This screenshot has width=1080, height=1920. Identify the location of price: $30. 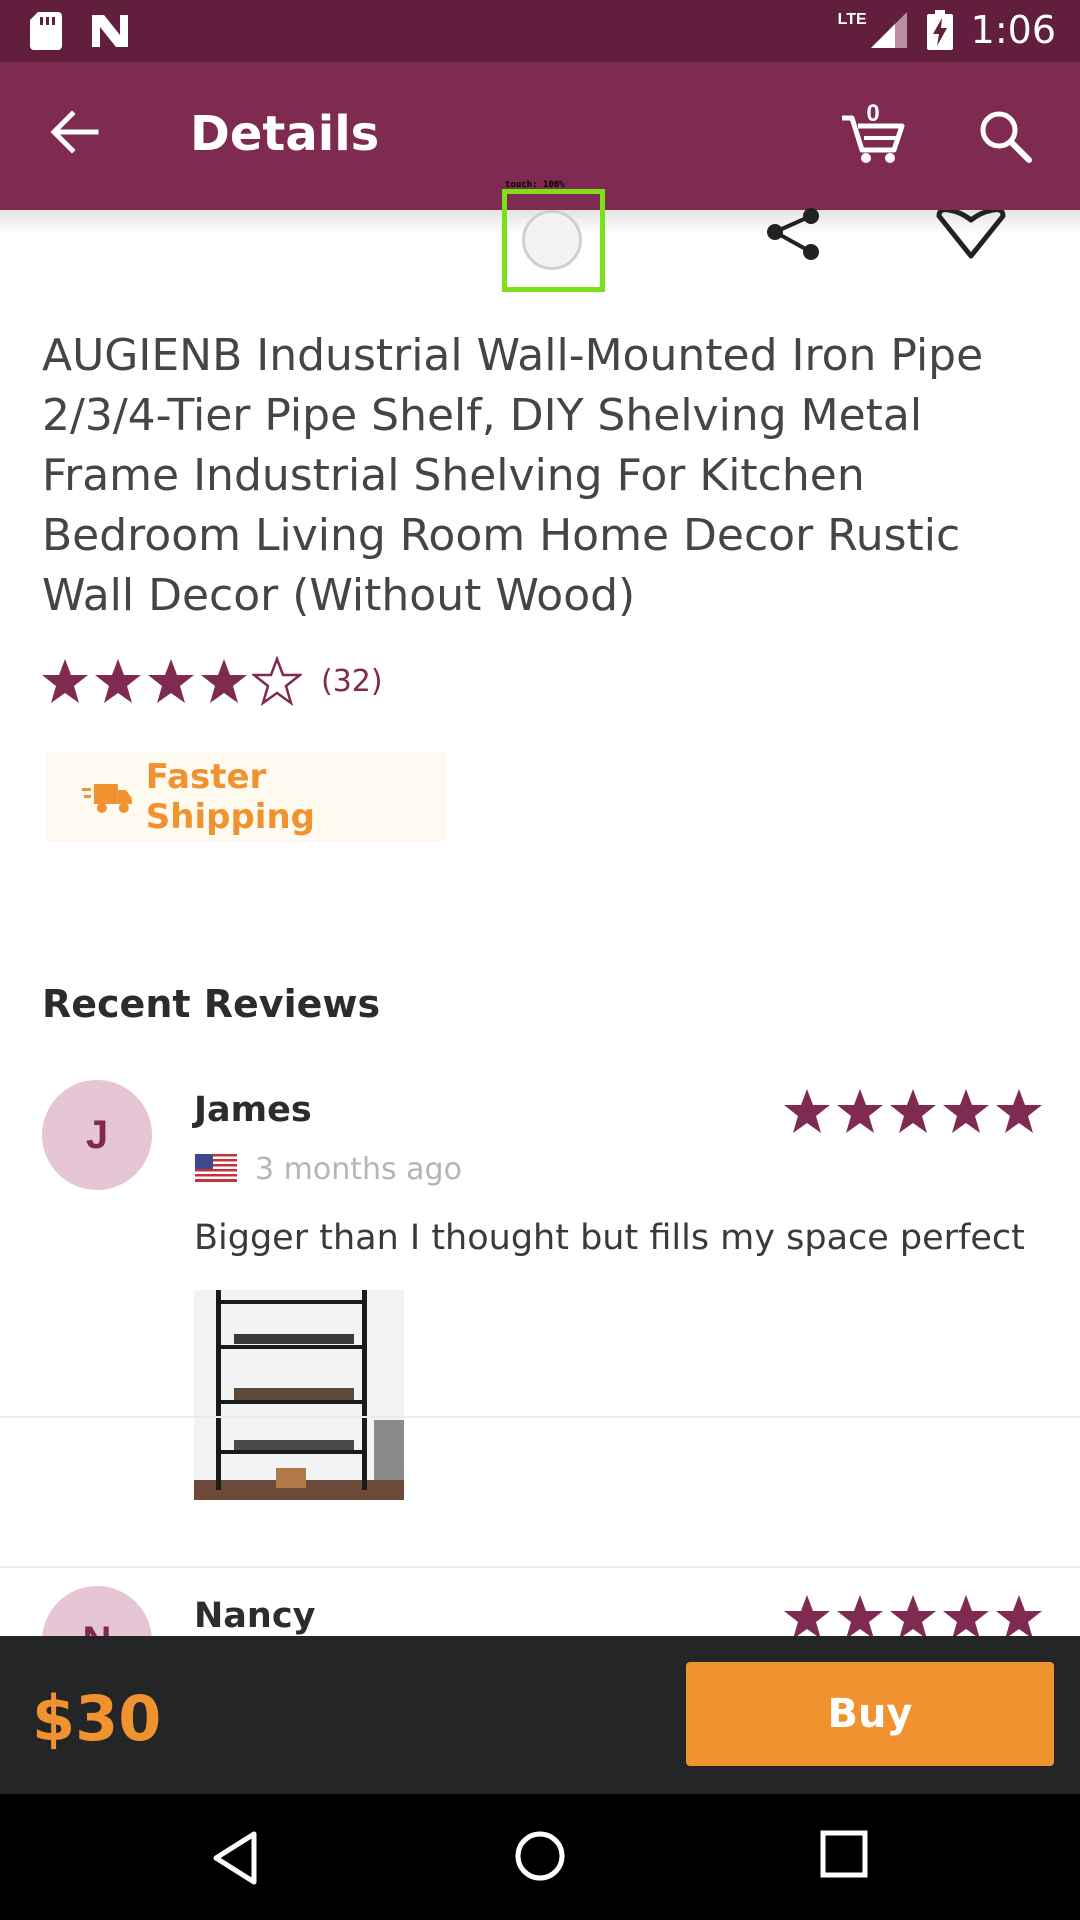
(97, 1718).